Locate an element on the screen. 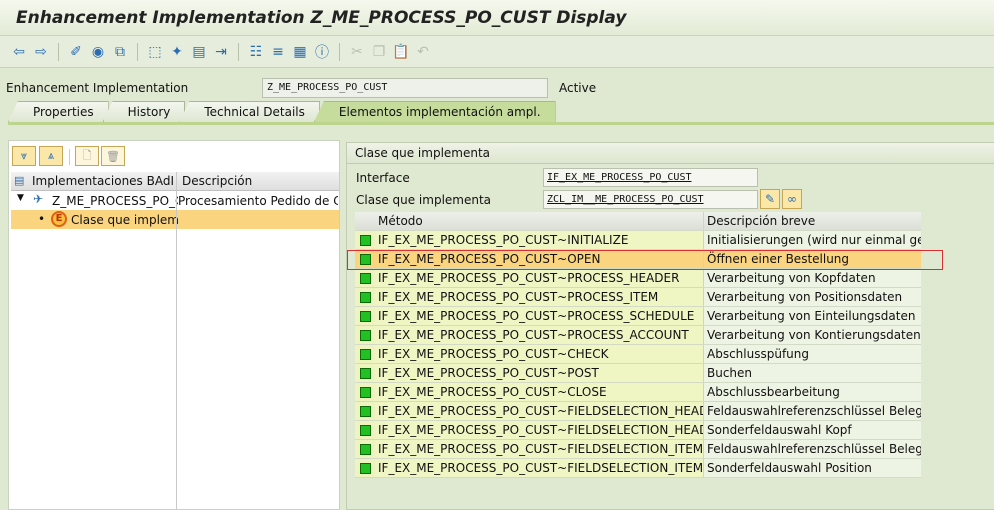 Image resolution: width=994 pixels, height=510 pixels. method-cell: IF_EX_ME_PROCESS_PO_CUST~INITIALIZE is located at coordinates (539, 240).